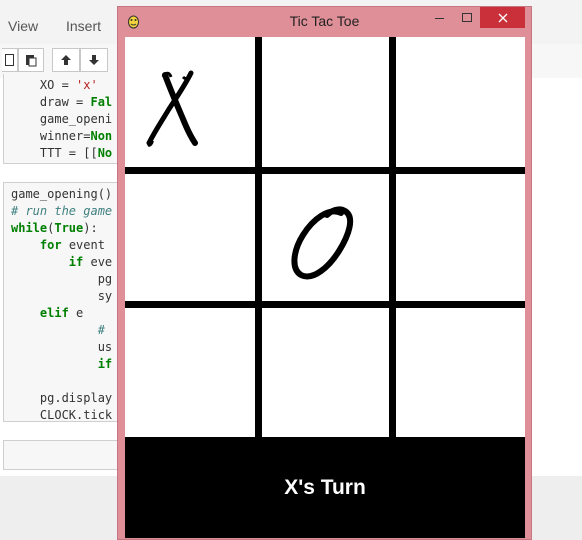 The image size is (582, 540). I want to click on maximize-icon, so click(467, 17).